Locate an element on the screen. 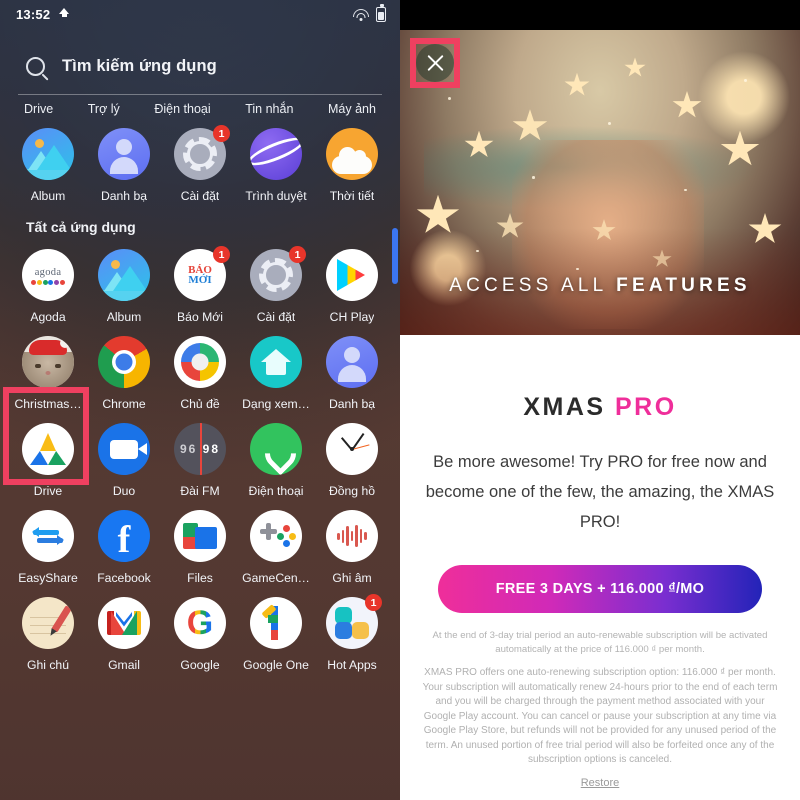 The width and height of the screenshot is (800, 800). app-icon-baomoi: BÁO MỚI 1 Báo Mới is located at coordinates (200, 280).